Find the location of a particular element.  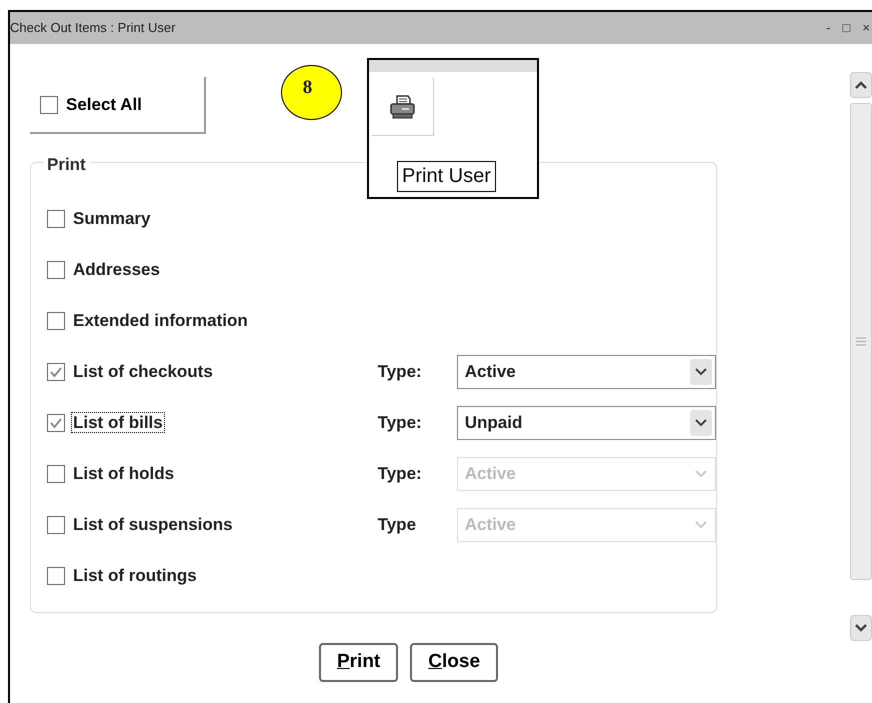

grip-icon is located at coordinates (861, 341).